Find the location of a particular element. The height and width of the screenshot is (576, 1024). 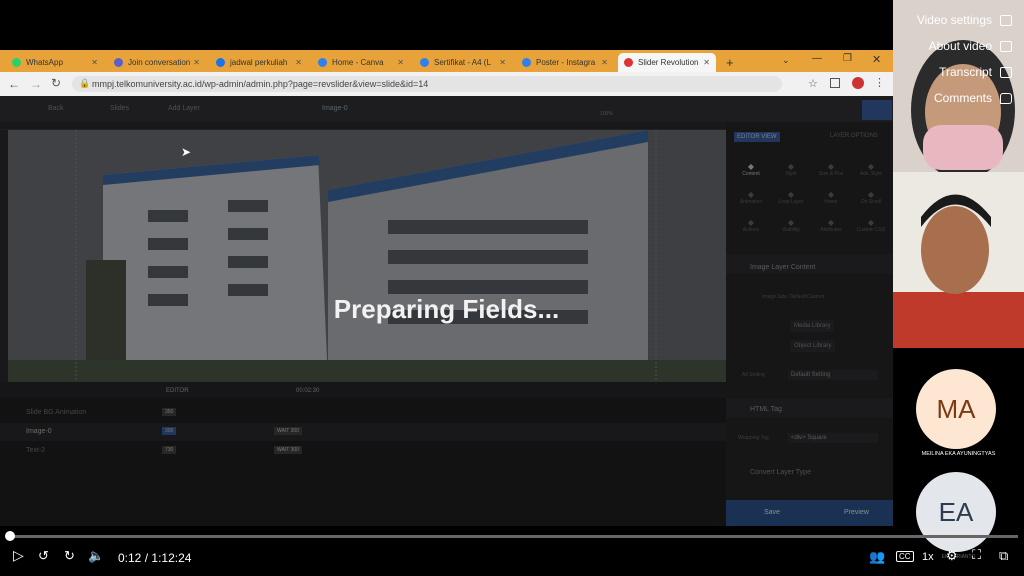

total-time: 1:12:24 is located at coordinates (171, 558).